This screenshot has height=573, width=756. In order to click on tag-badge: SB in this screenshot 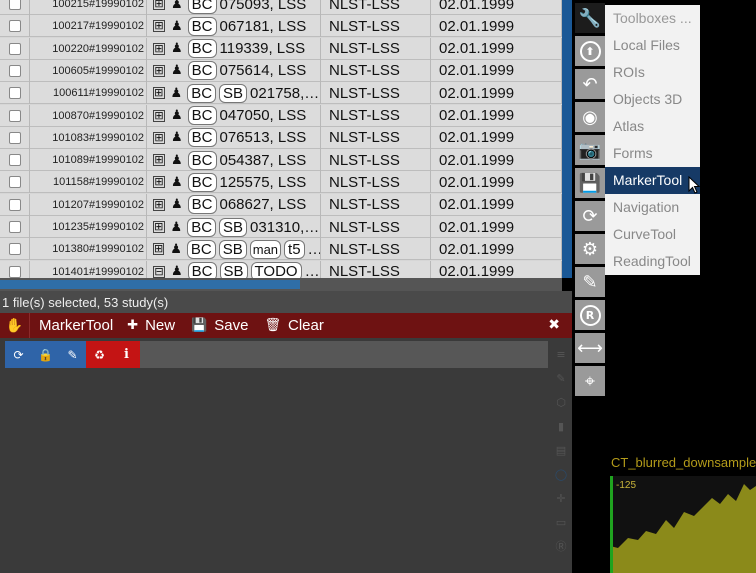, I will do `click(233, 270)`.